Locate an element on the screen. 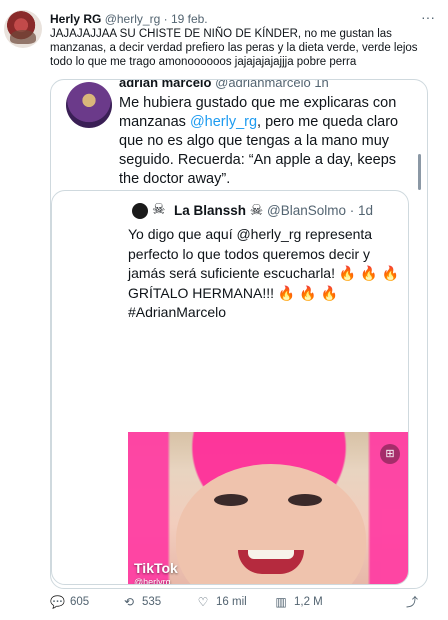  mention-link: @herly_rg is located at coordinates (223, 122).